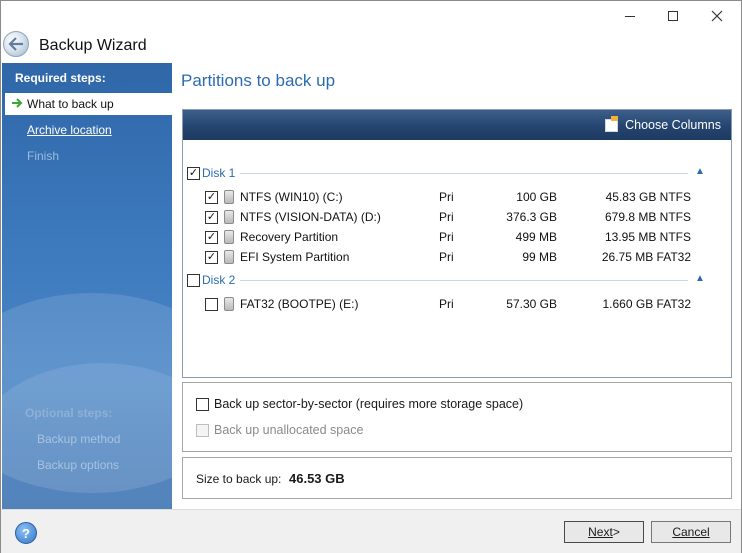  I want to click on partition-capacity: 499 MB, so click(536, 237).